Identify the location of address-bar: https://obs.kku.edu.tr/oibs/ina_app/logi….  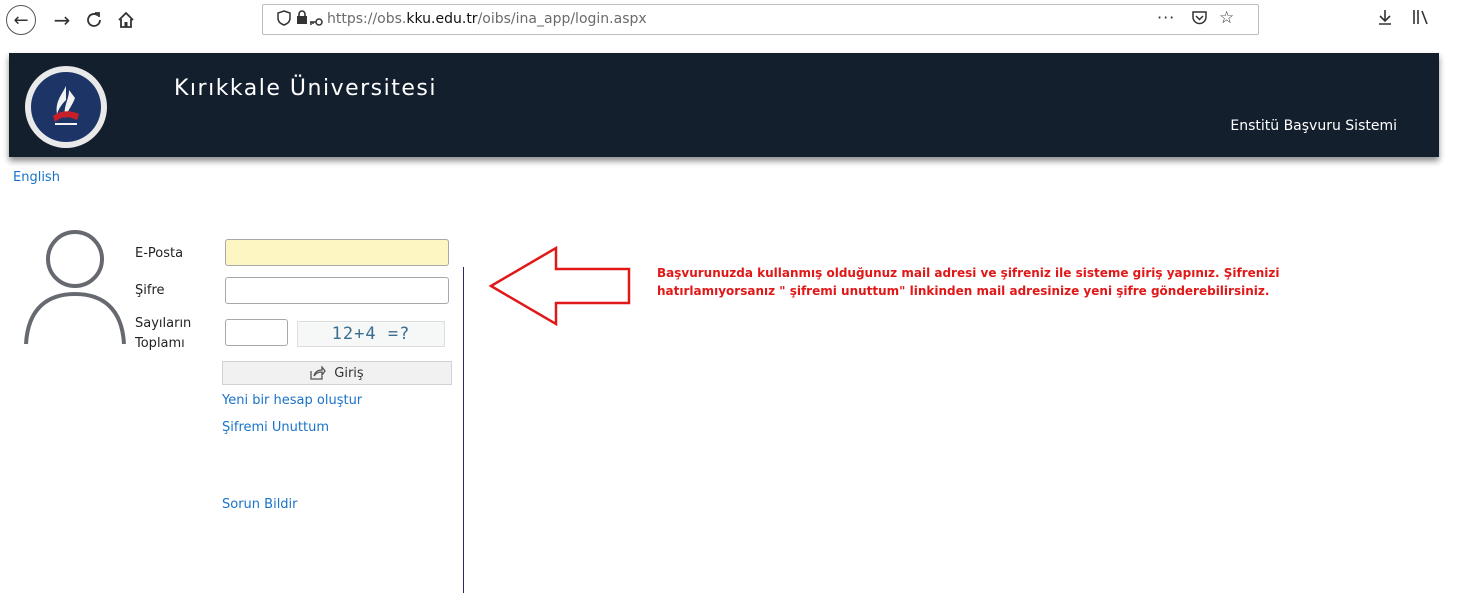
(760, 19).